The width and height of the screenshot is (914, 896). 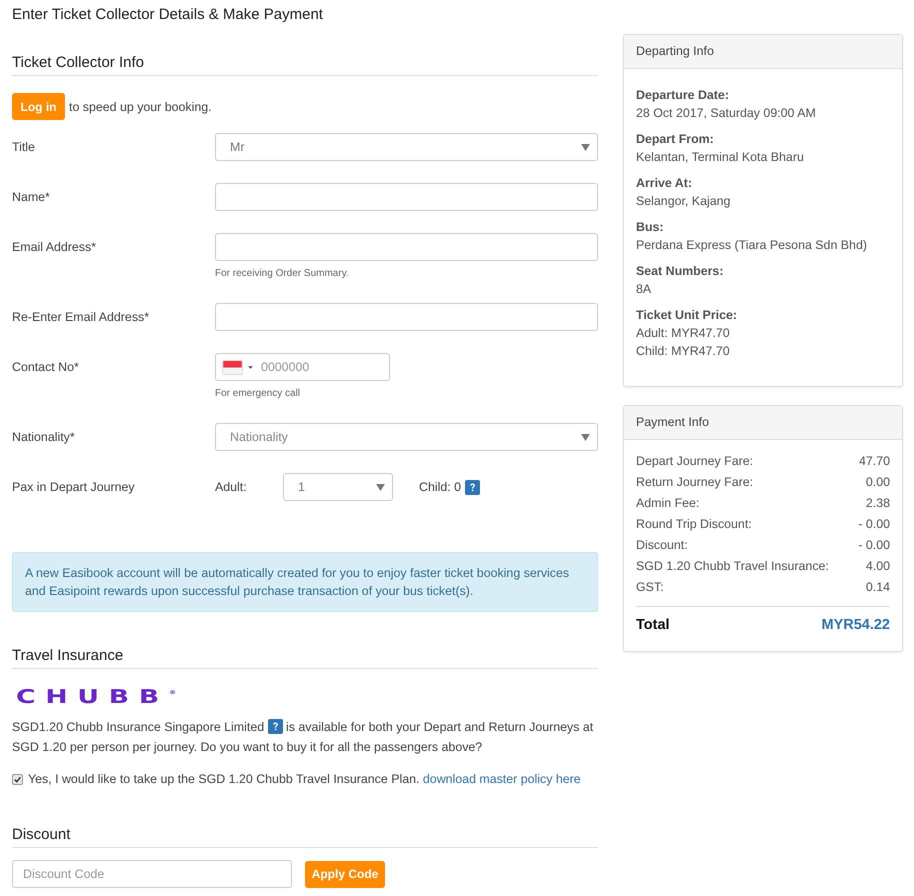 I want to click on insurance-description: SGD1.20 Chubb Insurance Singapore Limited is available for both your Depart and Return Journeys at SGD 1.20 per person per journey. Do you want to buy it for all the passengers above?, so click(x=303, y=737).